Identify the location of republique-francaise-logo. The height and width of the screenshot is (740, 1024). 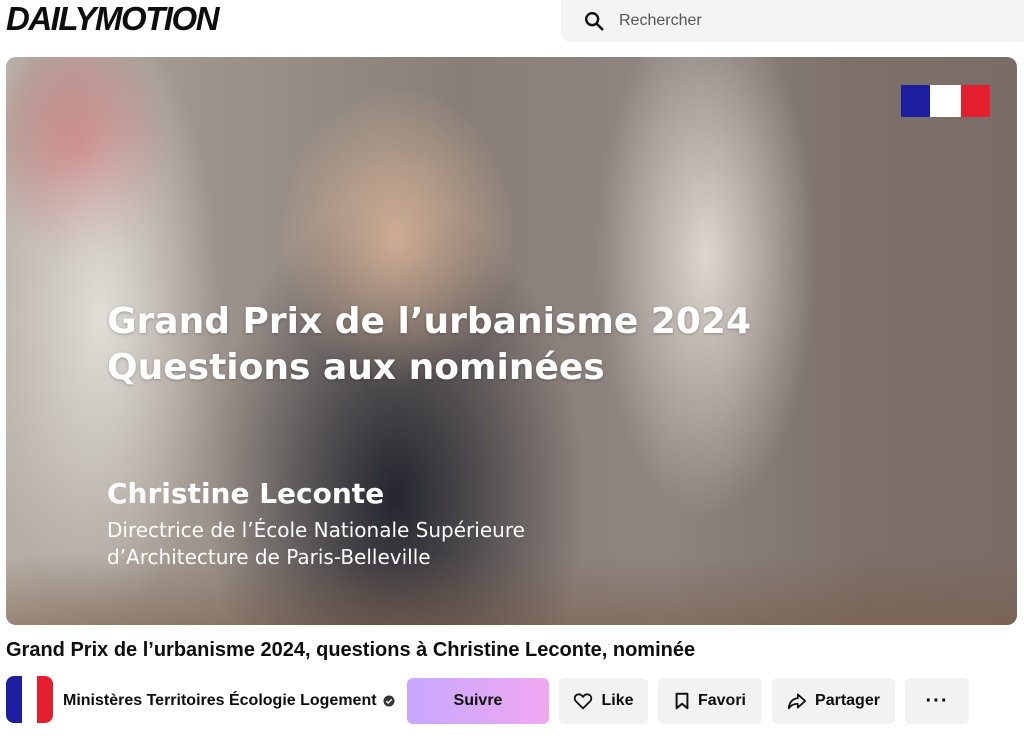
(945, 101).